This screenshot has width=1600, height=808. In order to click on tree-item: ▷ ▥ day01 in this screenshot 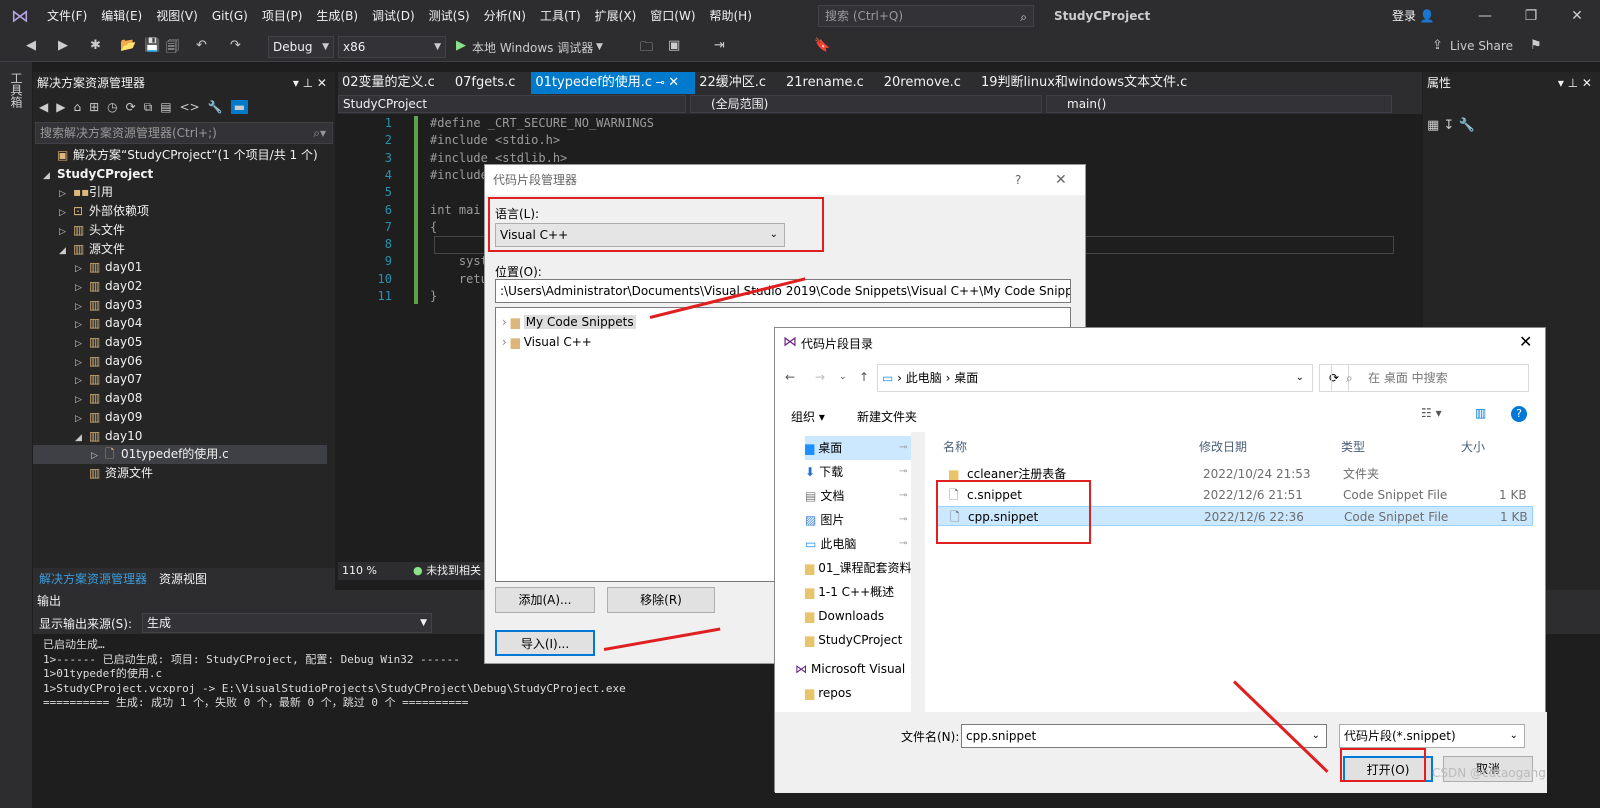, I will do `click(180, 267)`.